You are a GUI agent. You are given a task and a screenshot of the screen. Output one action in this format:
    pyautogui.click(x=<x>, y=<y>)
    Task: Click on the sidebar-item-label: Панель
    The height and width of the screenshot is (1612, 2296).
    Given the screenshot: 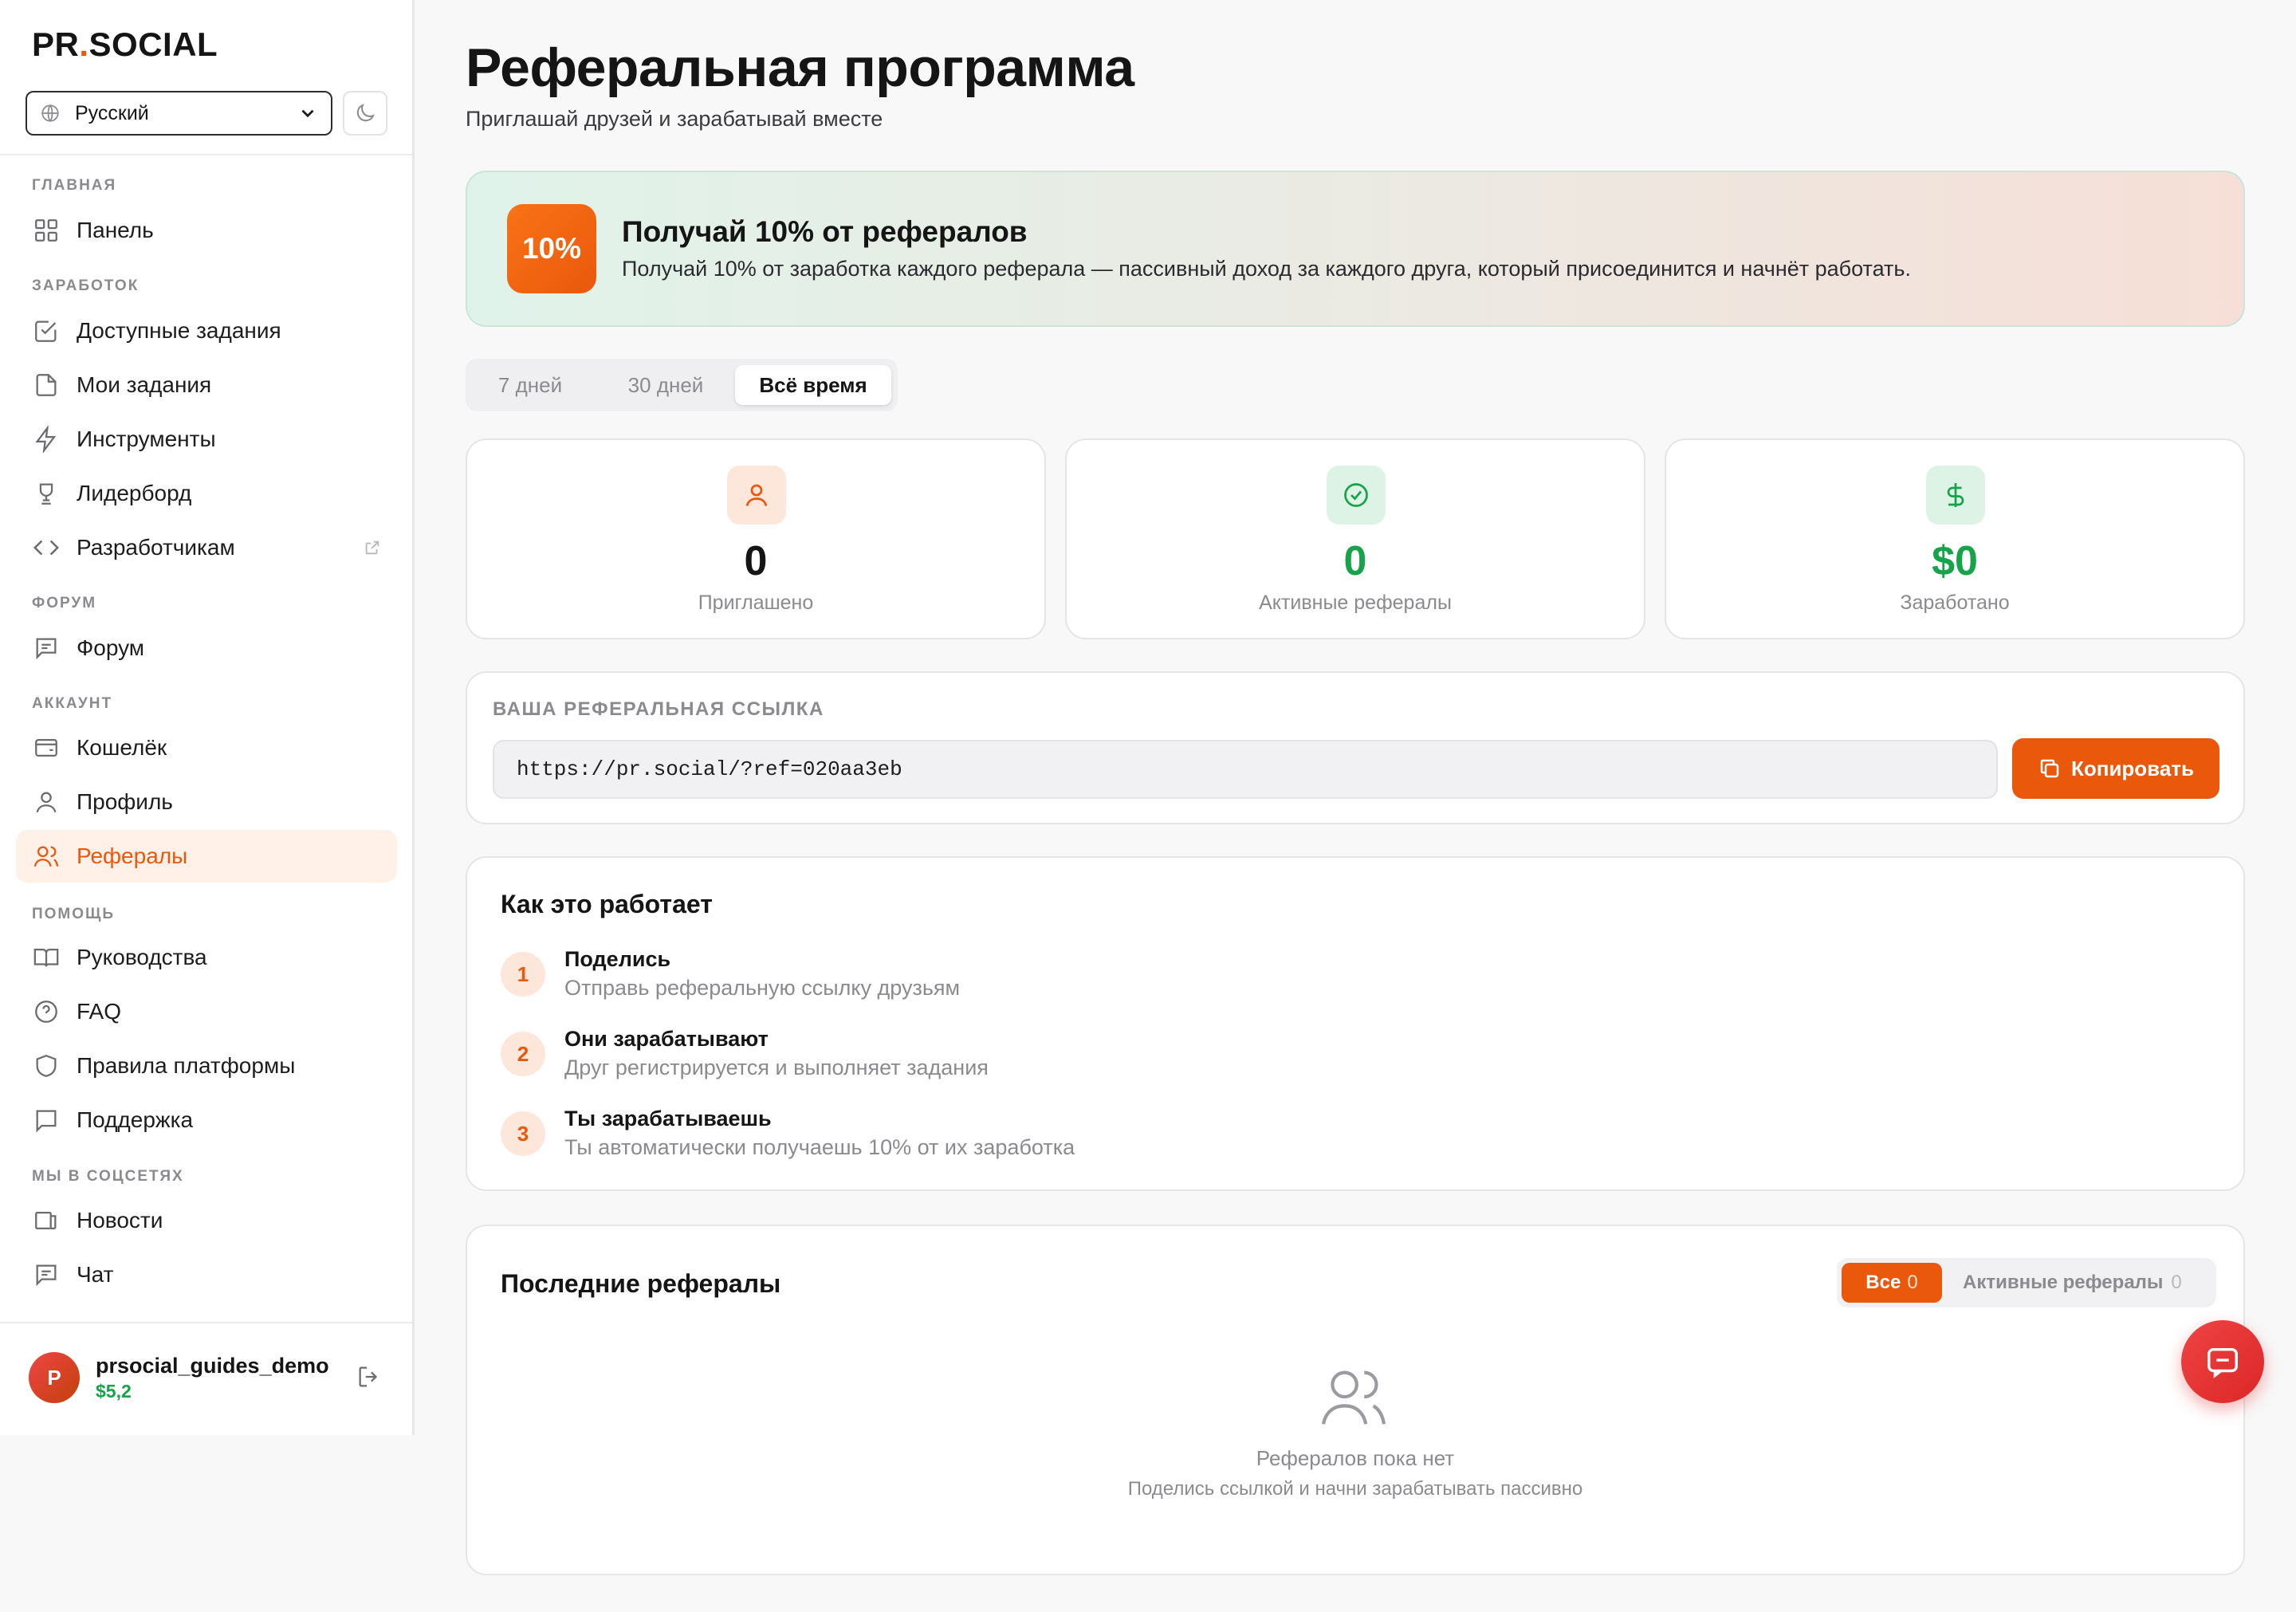 What is the action you would take?
    pyautogui.click(x=115, y=230)
    